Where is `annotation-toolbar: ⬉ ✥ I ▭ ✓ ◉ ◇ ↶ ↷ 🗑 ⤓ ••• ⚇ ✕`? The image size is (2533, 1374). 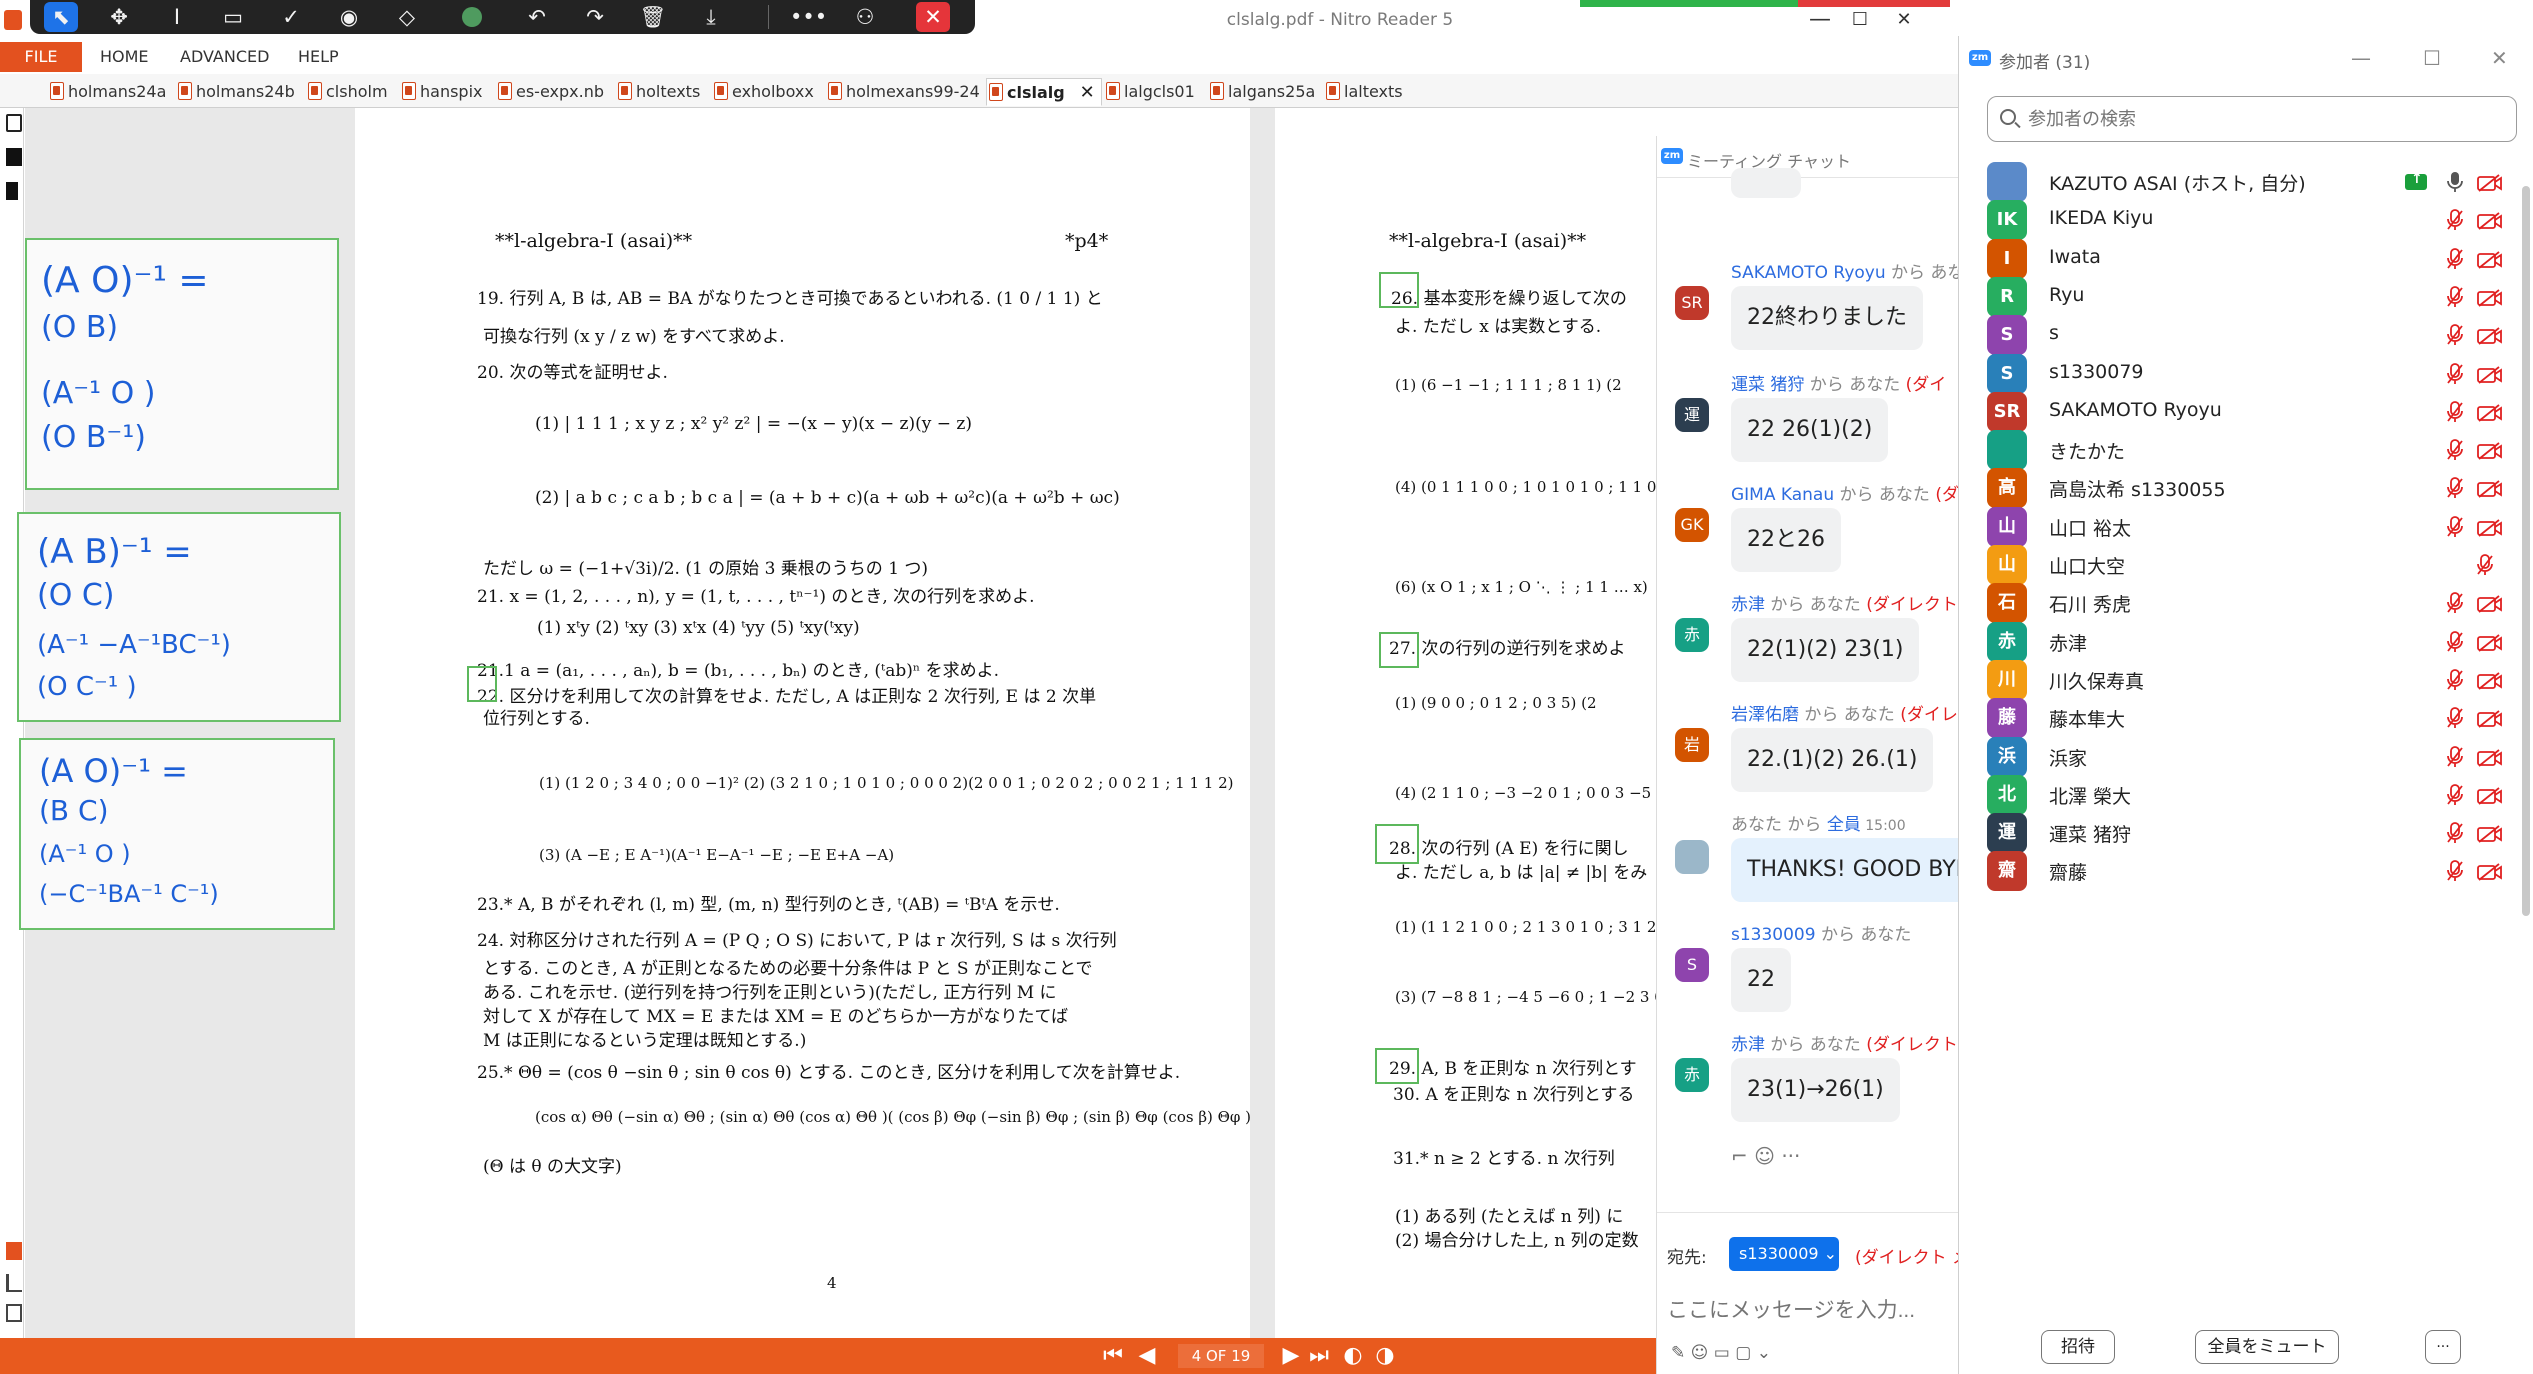 annotation-toolbar: ⬉ ✥ I ▭ ✓ ◉ ◇ ↶ ↷ 🗑 ⤓ ••• ⚇ ✕ is located at coordinates (502, 17).